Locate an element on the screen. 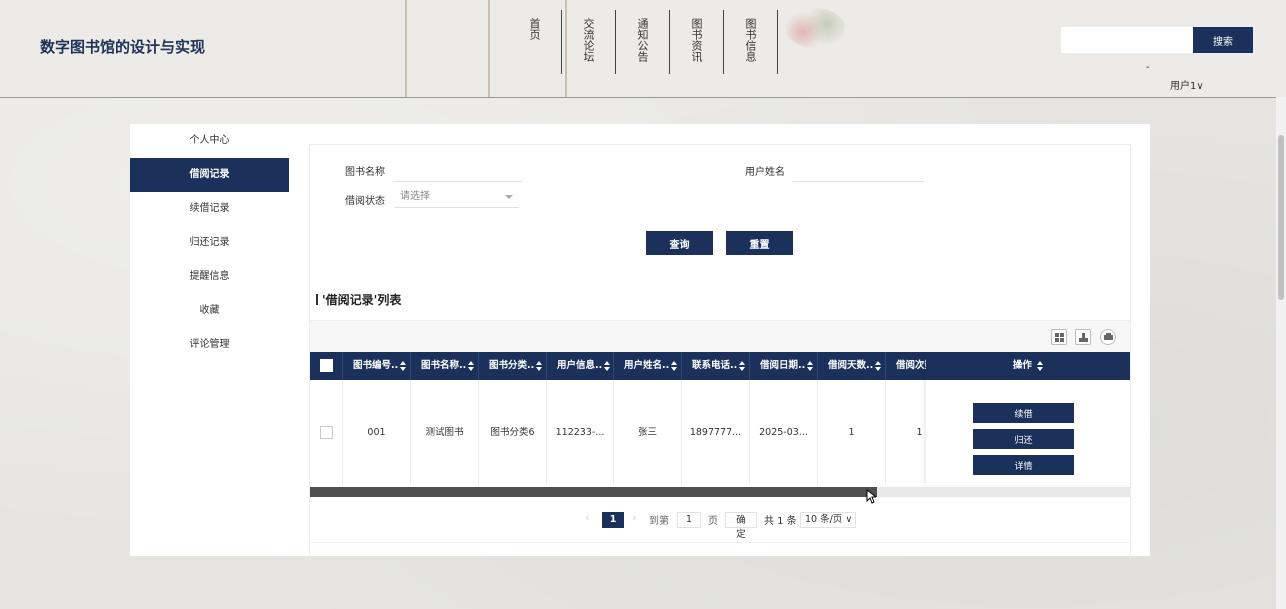 Image resolution: width=1286 pixels, height=609 pixels. select-all-cell is located at coordinates (326, 366).